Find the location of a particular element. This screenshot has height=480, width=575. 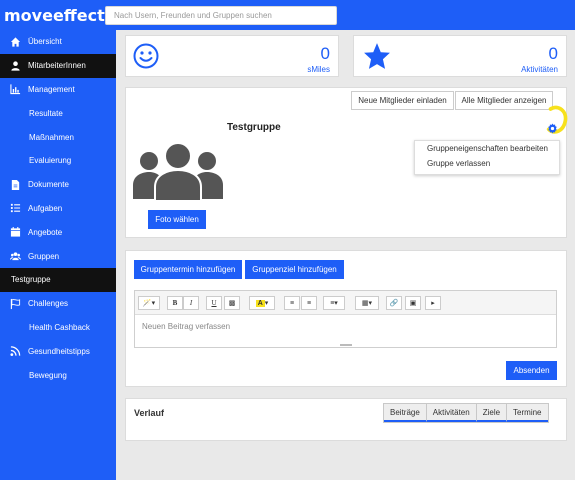

smiles-count: 0 is located at coordinates (325, 53).